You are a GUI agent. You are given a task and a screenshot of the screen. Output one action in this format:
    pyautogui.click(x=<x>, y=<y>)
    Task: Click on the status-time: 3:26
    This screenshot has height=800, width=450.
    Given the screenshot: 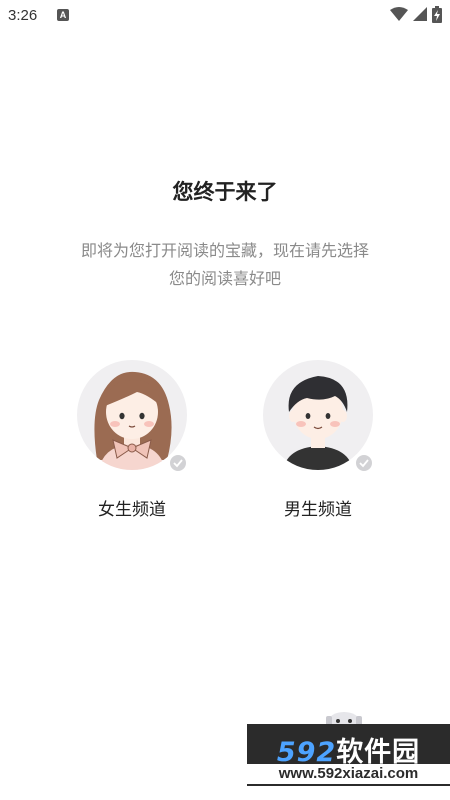 What is the action you would take?
    pyautogui.click(x=23, y=15)
    